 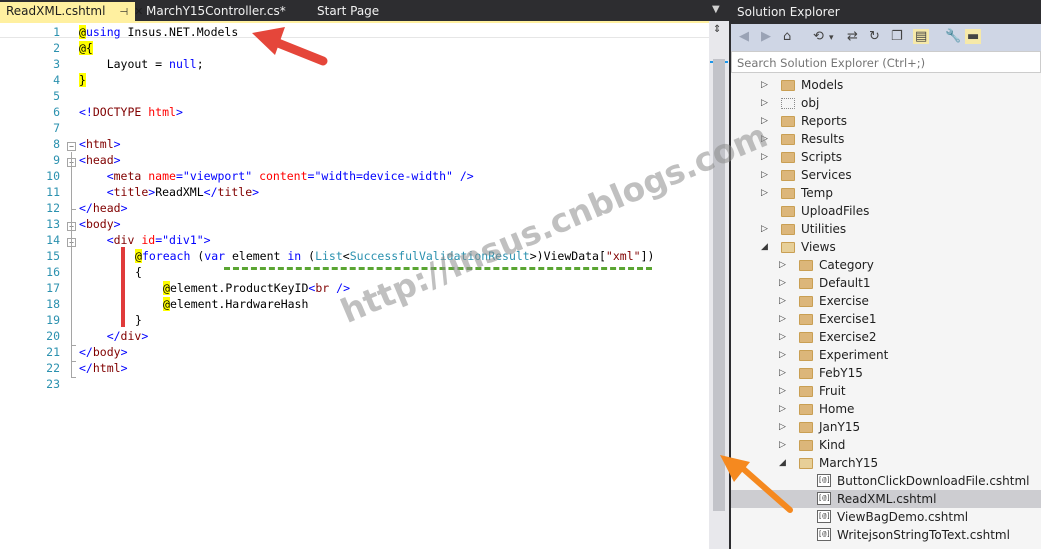 I want to click on tab-start-page: Start Page, so click(x=356, y=11).